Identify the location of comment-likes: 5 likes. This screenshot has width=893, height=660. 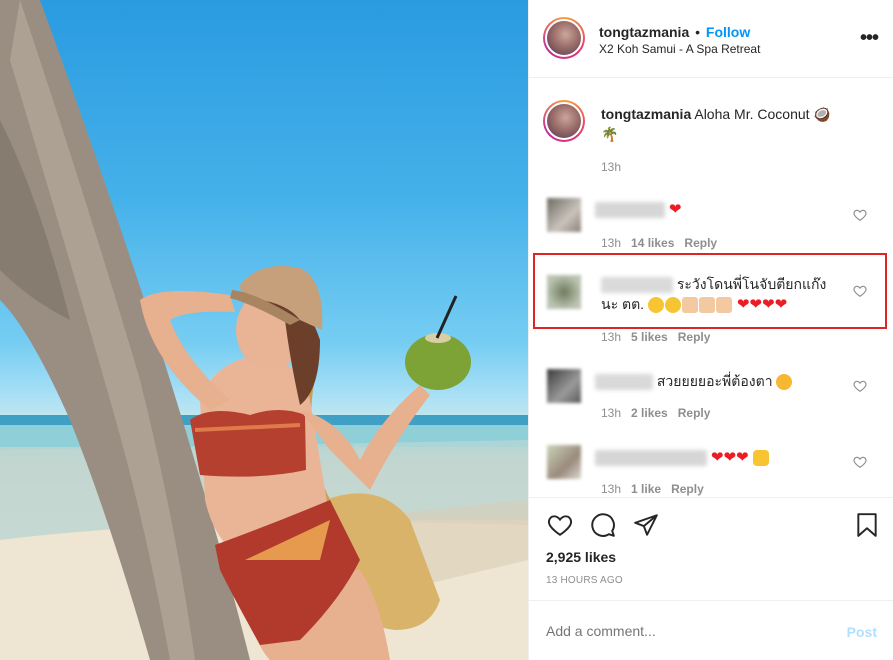
(649, 337).